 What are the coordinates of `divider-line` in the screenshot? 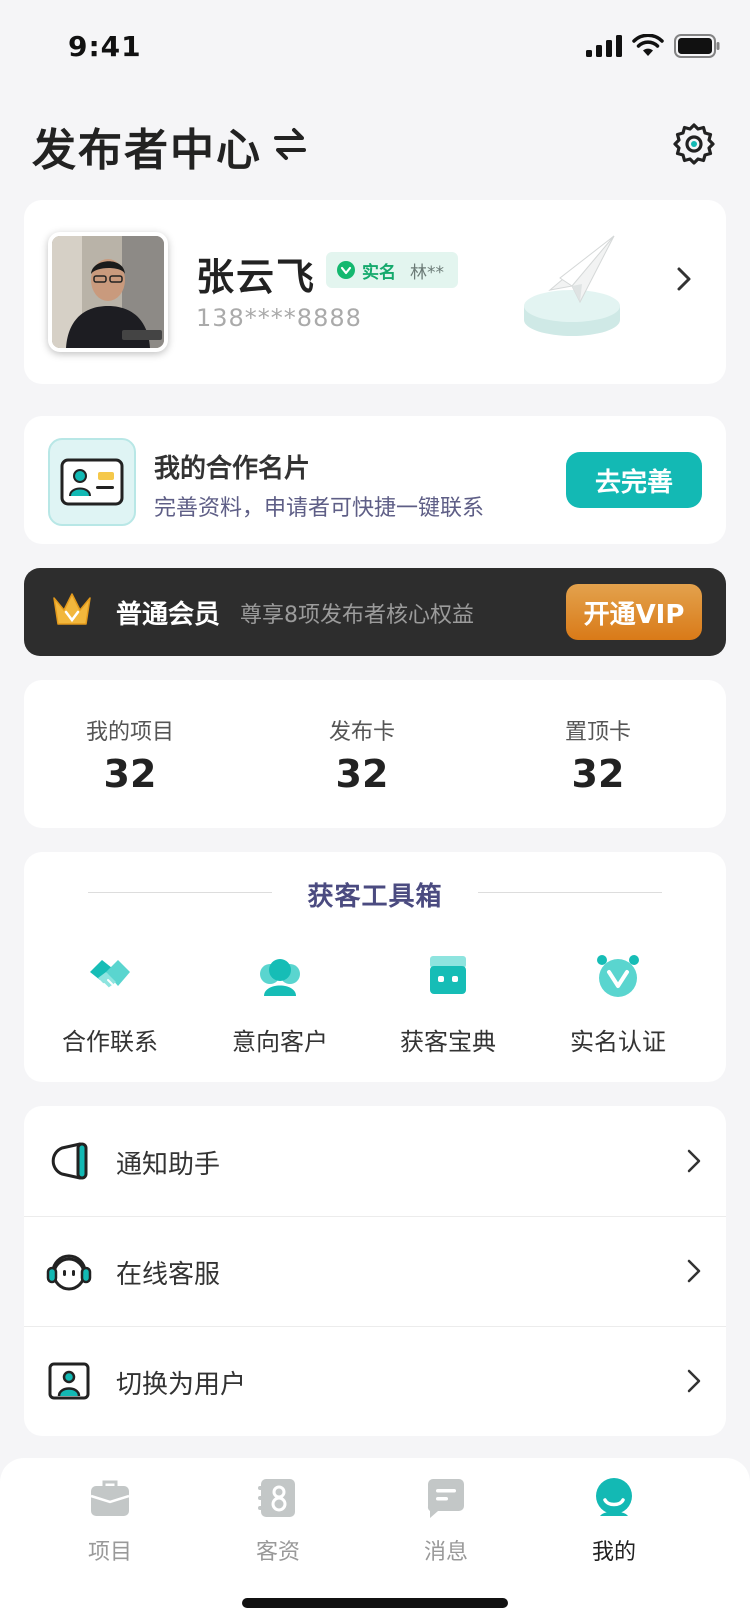 It's located at (570, 892).